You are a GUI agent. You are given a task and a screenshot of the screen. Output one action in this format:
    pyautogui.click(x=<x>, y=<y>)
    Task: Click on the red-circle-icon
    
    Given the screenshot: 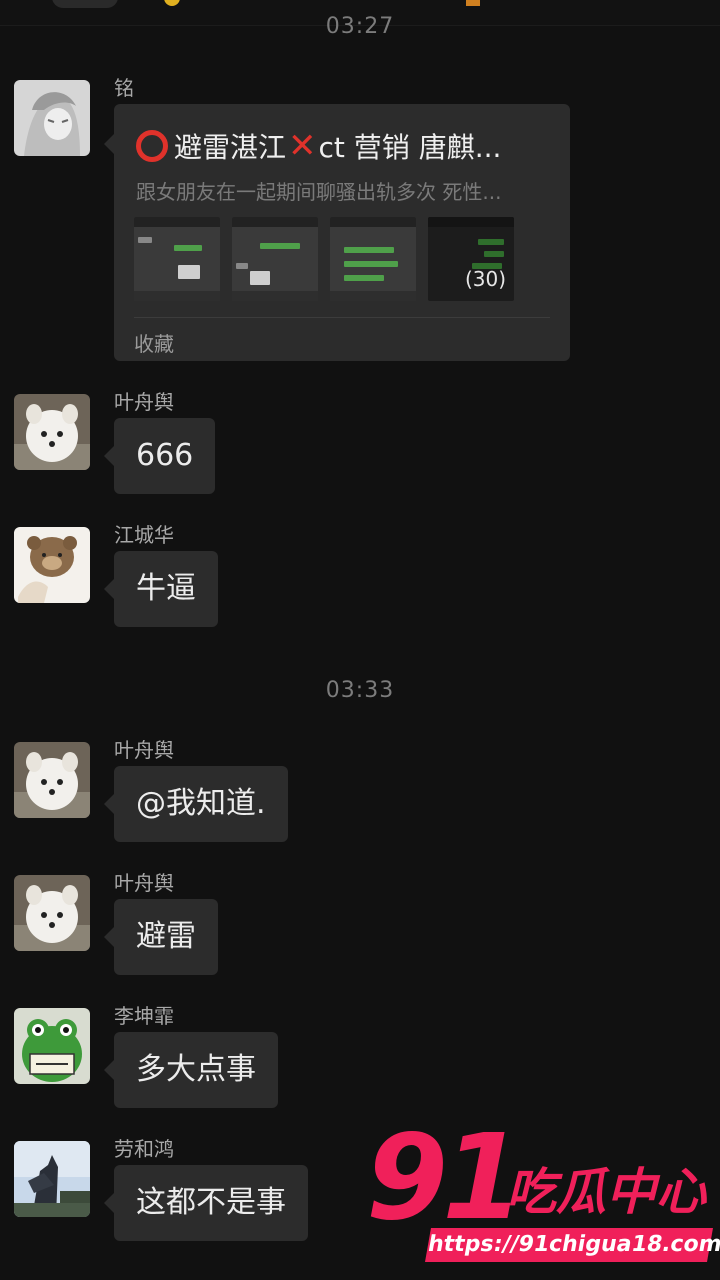 What is the action you would take?
    pyautogui.click(x=152, y=146)
    